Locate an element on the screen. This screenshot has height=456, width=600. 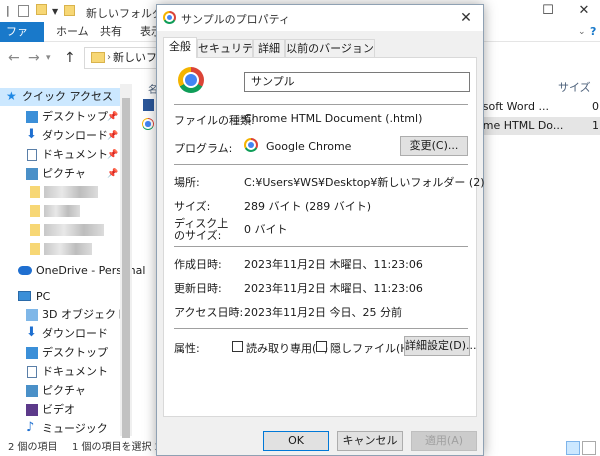
apply-button: 適用(A) is located at coordinates (444, 441).